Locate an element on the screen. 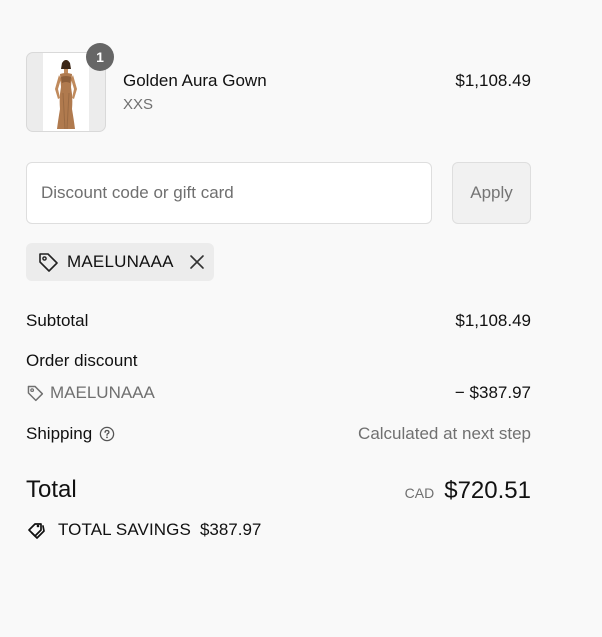  discount-code-input is located at coordinates (229, 193).